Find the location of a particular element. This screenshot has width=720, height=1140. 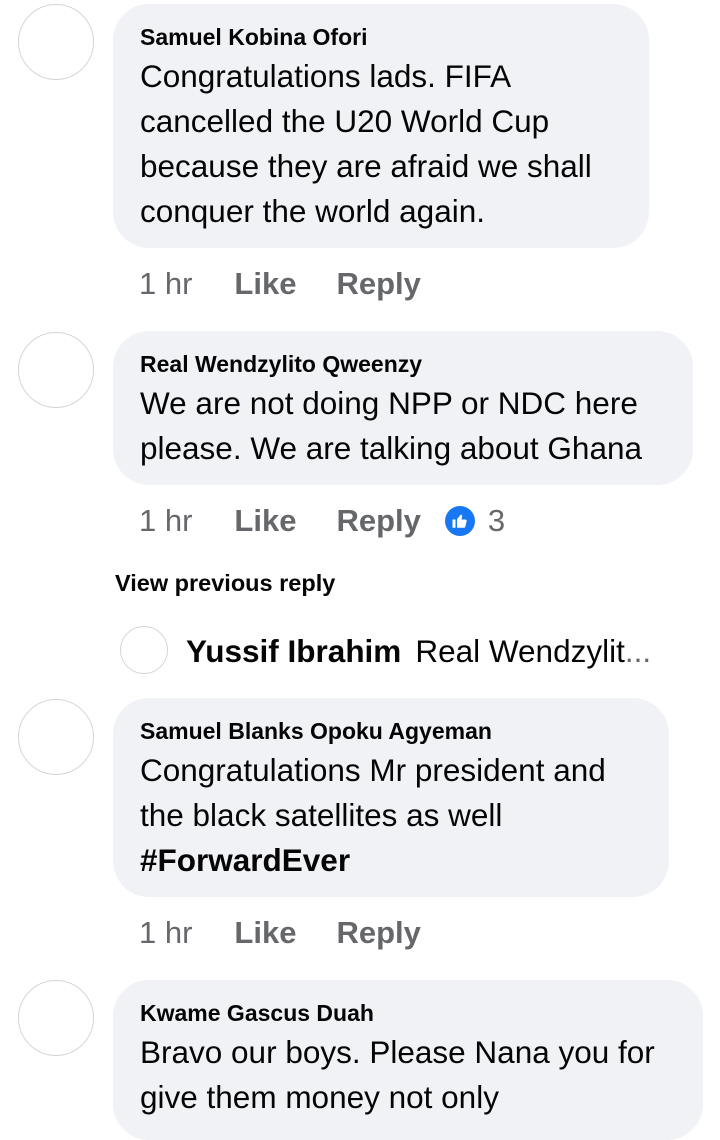

comment-actions: 1 hr Like Reply 3 is located at coordinates (322, 521).